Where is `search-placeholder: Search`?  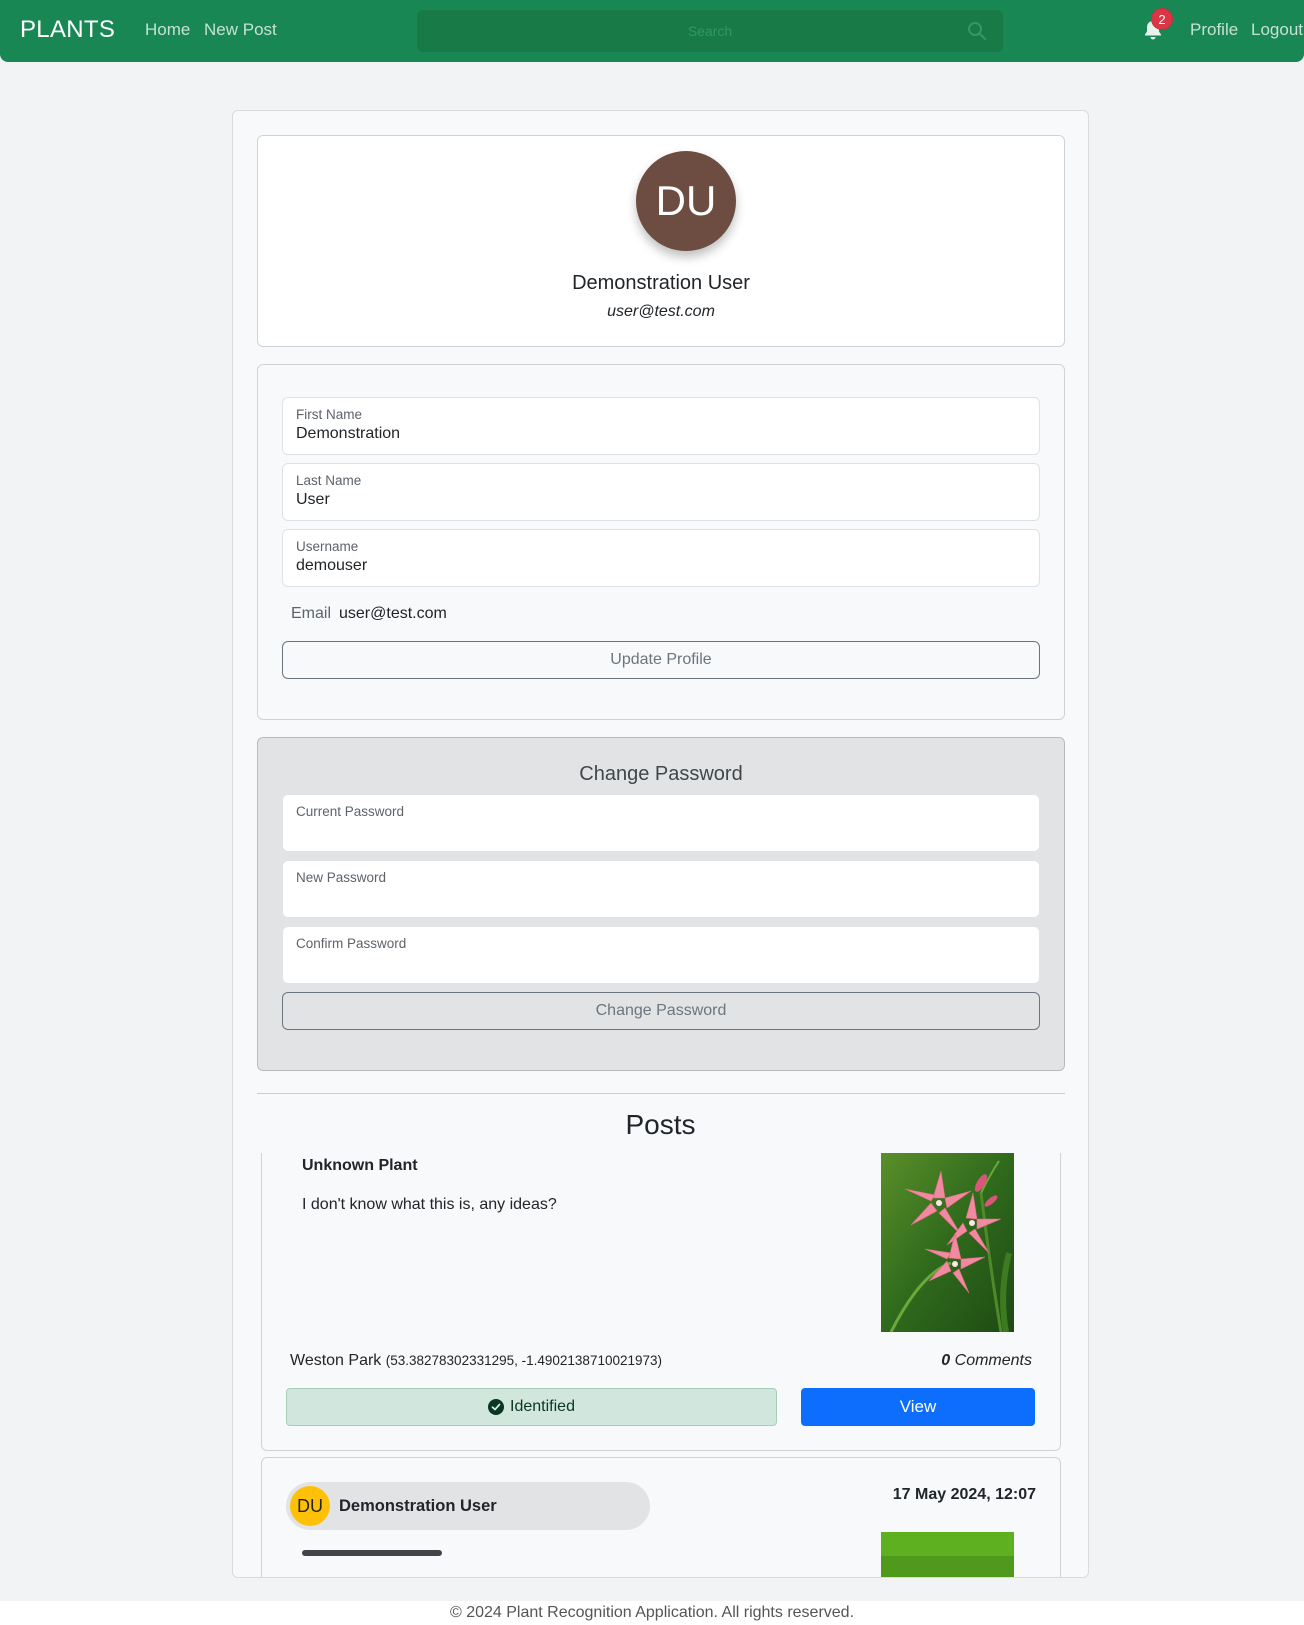 search-placeholder: Search is located at coordinates (710, 31).